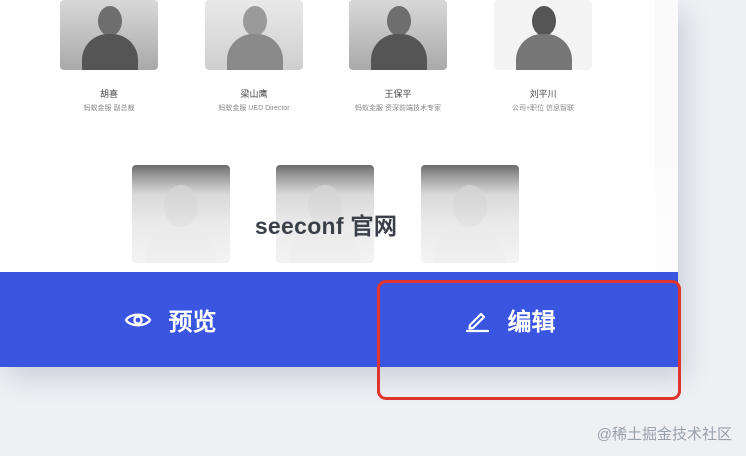  What do you see at coordinates (109, 108) in the screenshot?
I see `speaker-title: 蚂蚁金服 副总裁` at bounding box center [109, 108].